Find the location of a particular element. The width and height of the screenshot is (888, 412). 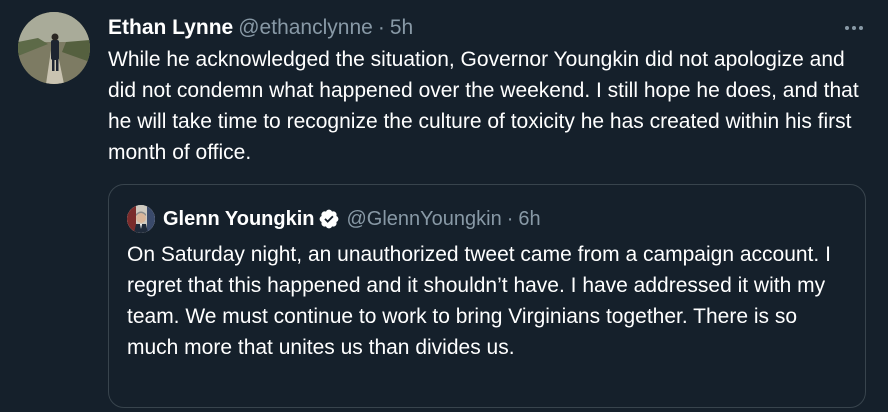

quoted-tweet-timestamp: 6h is located at coordinates (529, 219).